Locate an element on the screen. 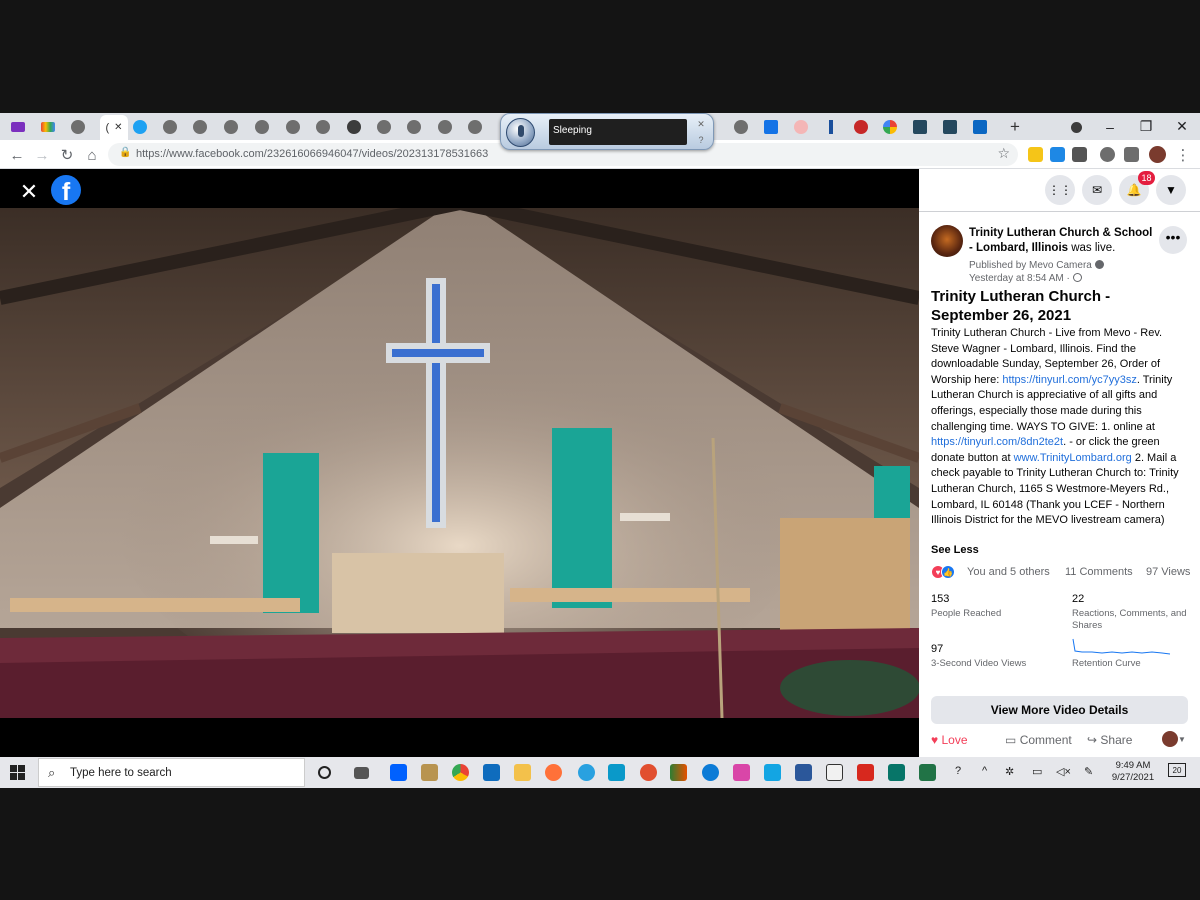  tab-cross is located at coordinates (831, 127).